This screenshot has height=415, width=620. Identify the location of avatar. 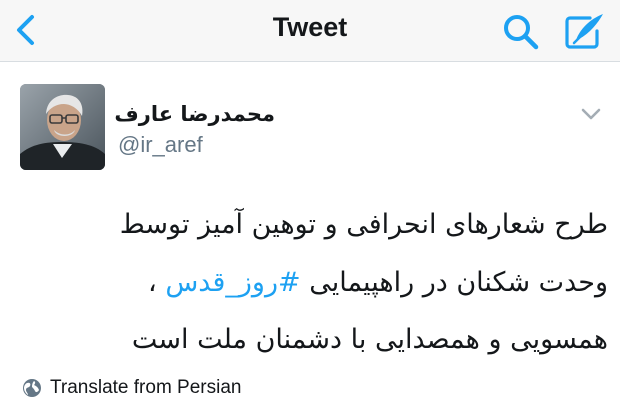
(62, 127).